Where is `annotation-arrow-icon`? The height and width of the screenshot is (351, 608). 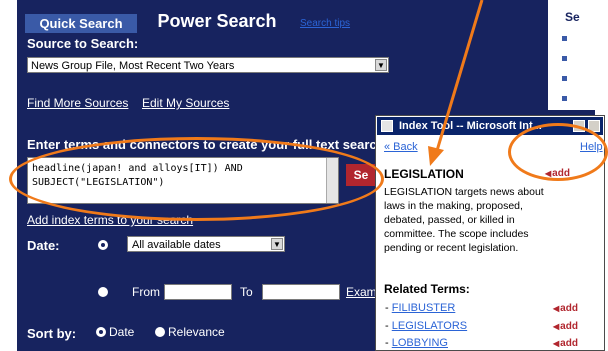 annotation-arrow-icon is located at coordinates (456, 83).